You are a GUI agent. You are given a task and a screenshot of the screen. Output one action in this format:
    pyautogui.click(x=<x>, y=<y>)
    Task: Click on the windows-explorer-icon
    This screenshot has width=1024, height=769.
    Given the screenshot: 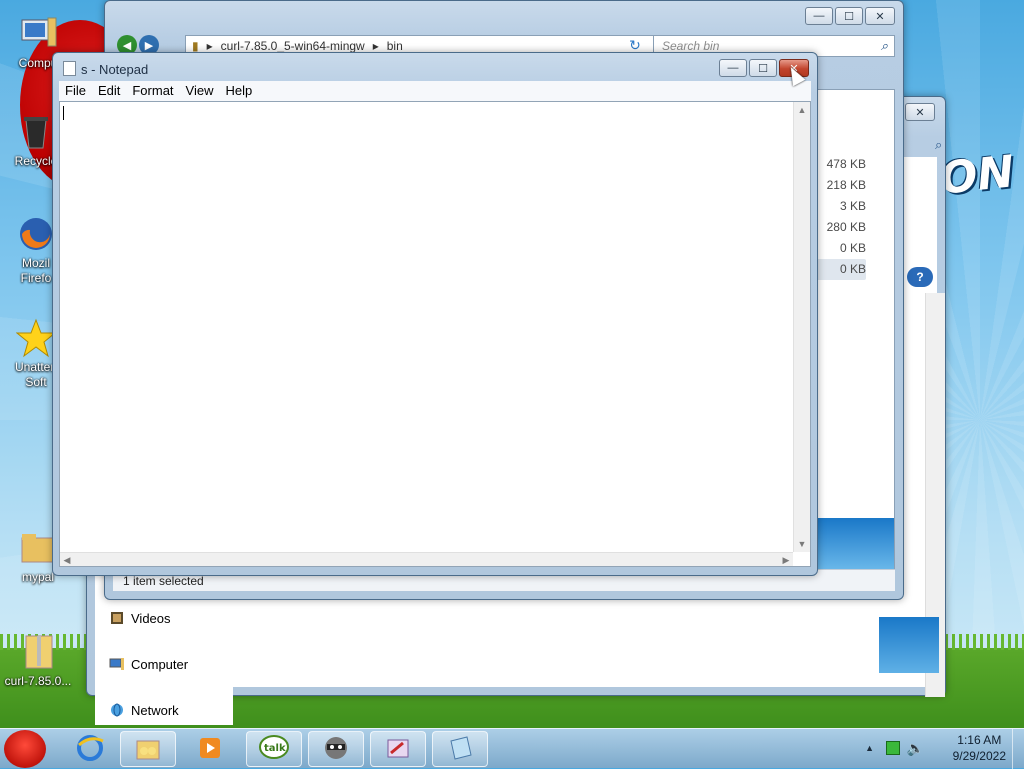 What is the action you would take?
    pyautogui.click(x=148, y=749)
    